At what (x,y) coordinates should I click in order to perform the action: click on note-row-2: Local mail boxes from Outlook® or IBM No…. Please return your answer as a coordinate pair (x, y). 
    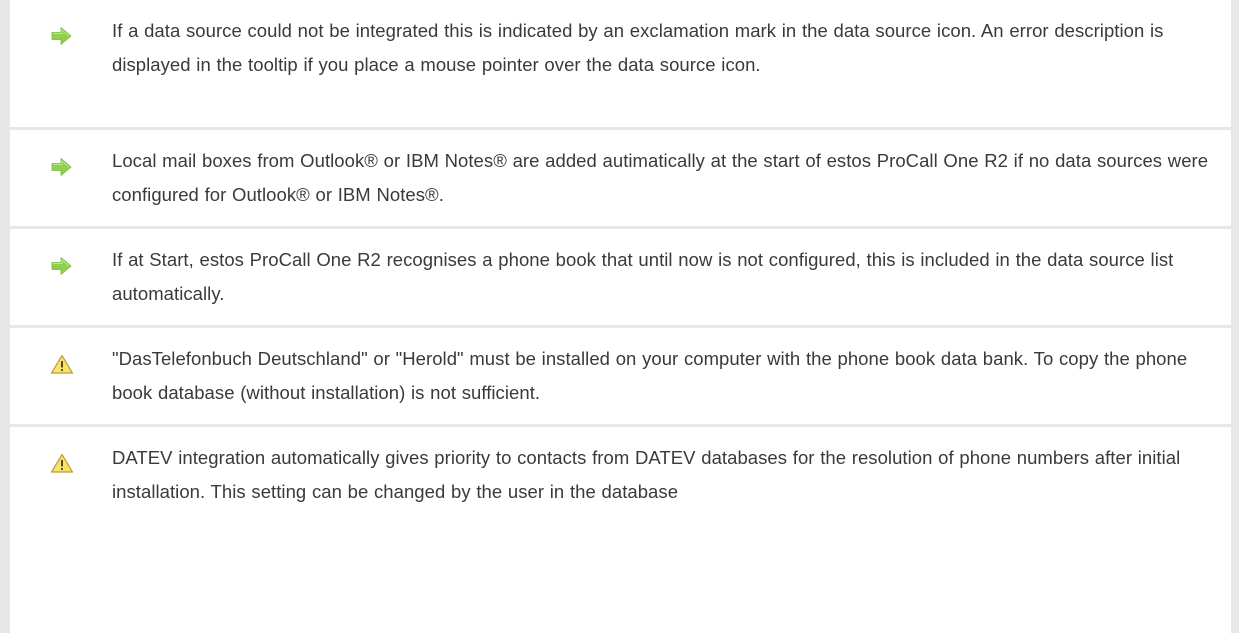
    Looking at the image, I should click on (620, 178).